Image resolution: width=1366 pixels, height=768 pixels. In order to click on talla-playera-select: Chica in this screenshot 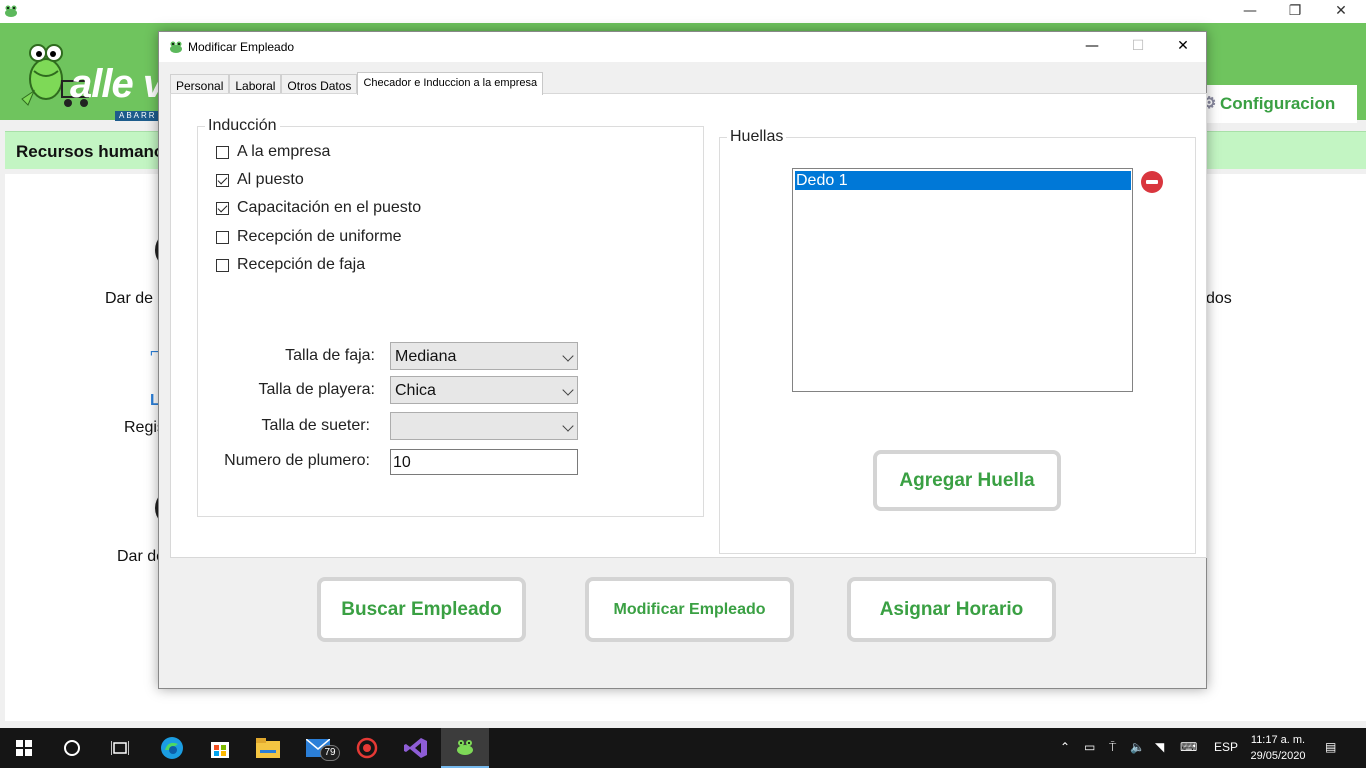, I will do `click(484, 390)`.